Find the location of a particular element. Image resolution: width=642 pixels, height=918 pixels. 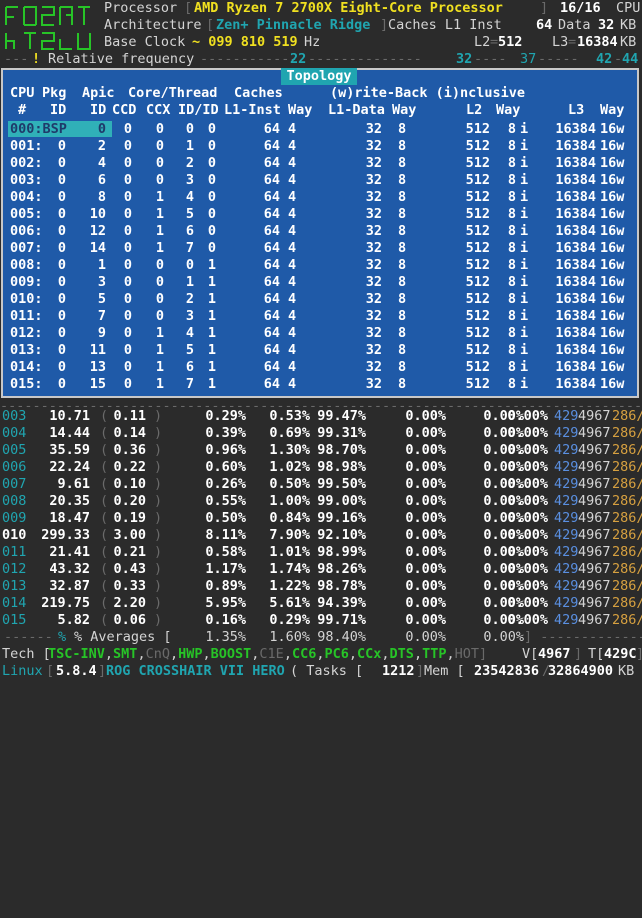

rel-freq-tick-4: 42 is located at coordinates (604, 59).